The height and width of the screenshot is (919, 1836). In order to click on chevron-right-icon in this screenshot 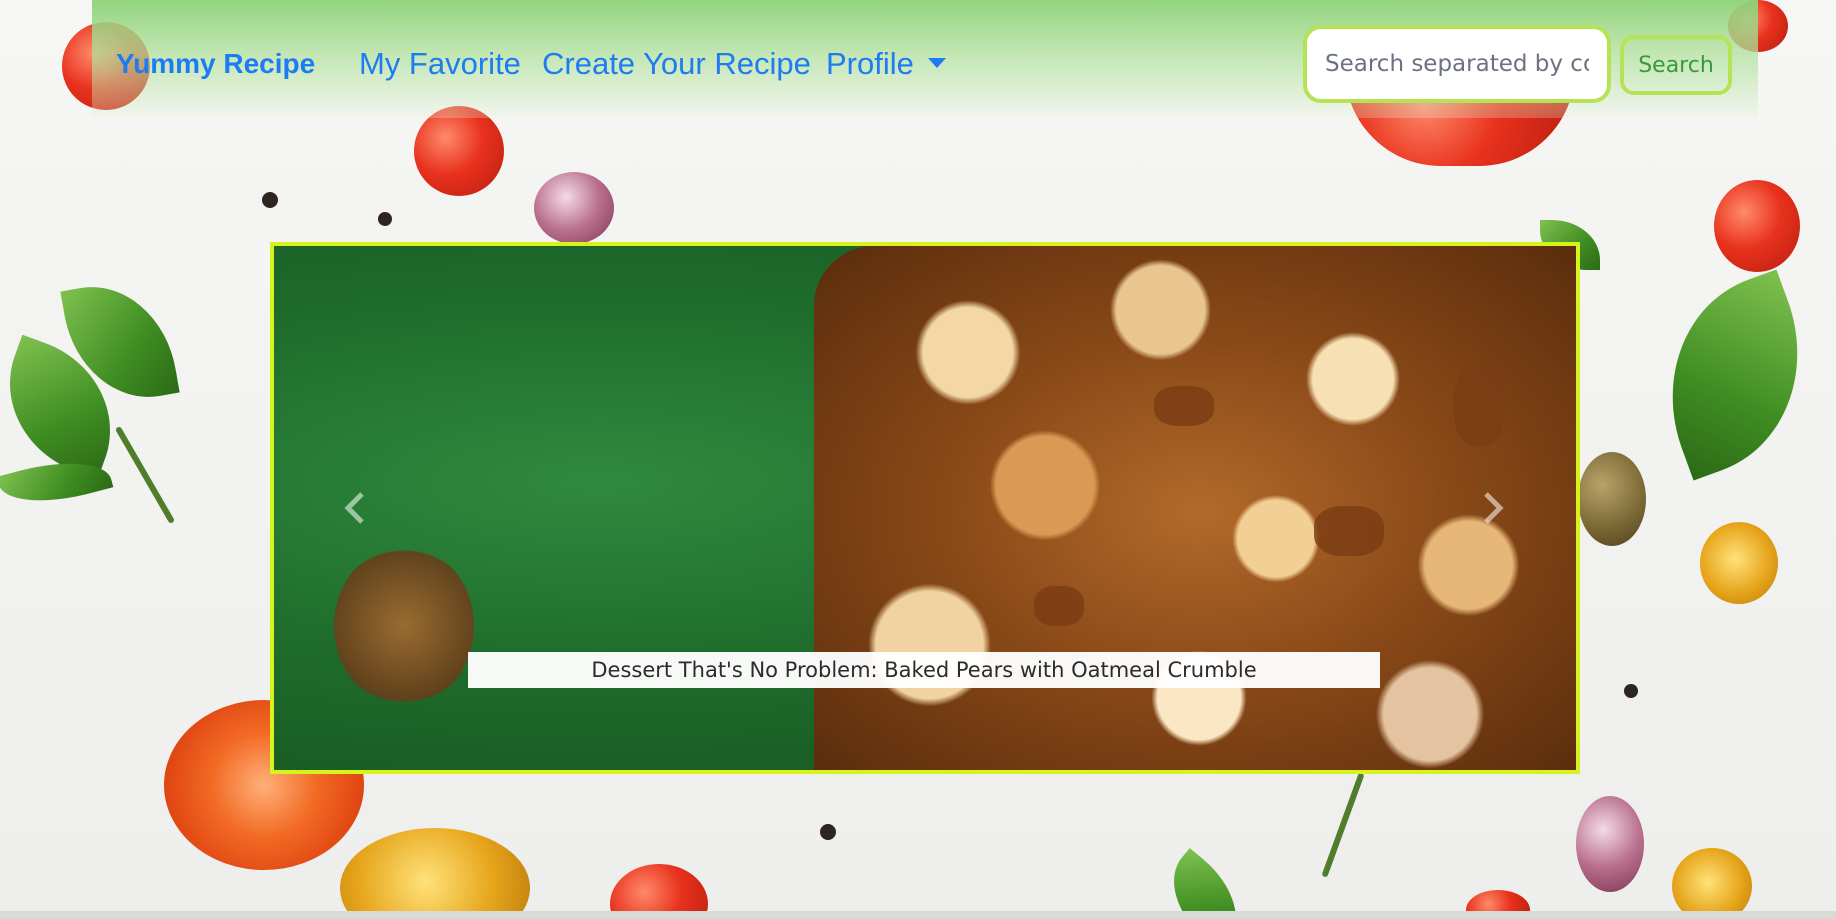, I will do `click(1494, 508)`.